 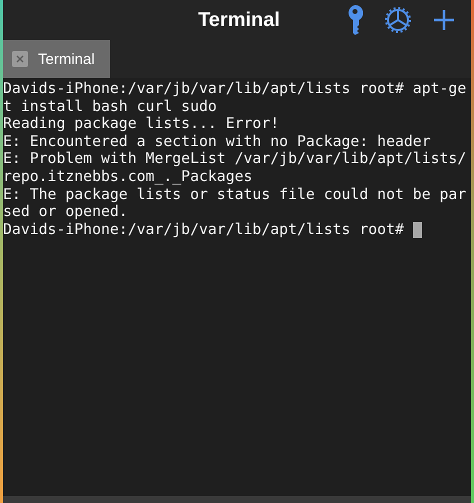 What do you see at coordinates (398, 20) in the screenshot?
I see `settings-icon` at bounding box center [398, 20].